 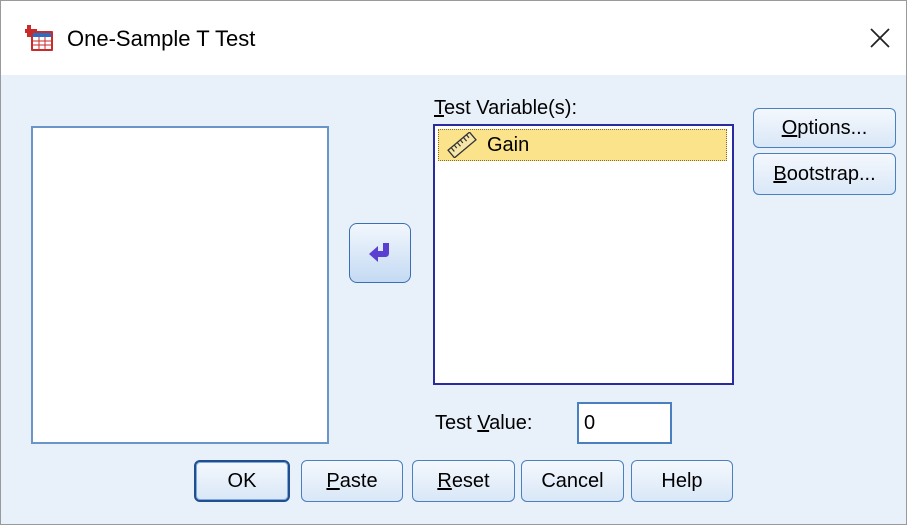 I want to click on test-value-input: 0, so click(x=624, y=423).